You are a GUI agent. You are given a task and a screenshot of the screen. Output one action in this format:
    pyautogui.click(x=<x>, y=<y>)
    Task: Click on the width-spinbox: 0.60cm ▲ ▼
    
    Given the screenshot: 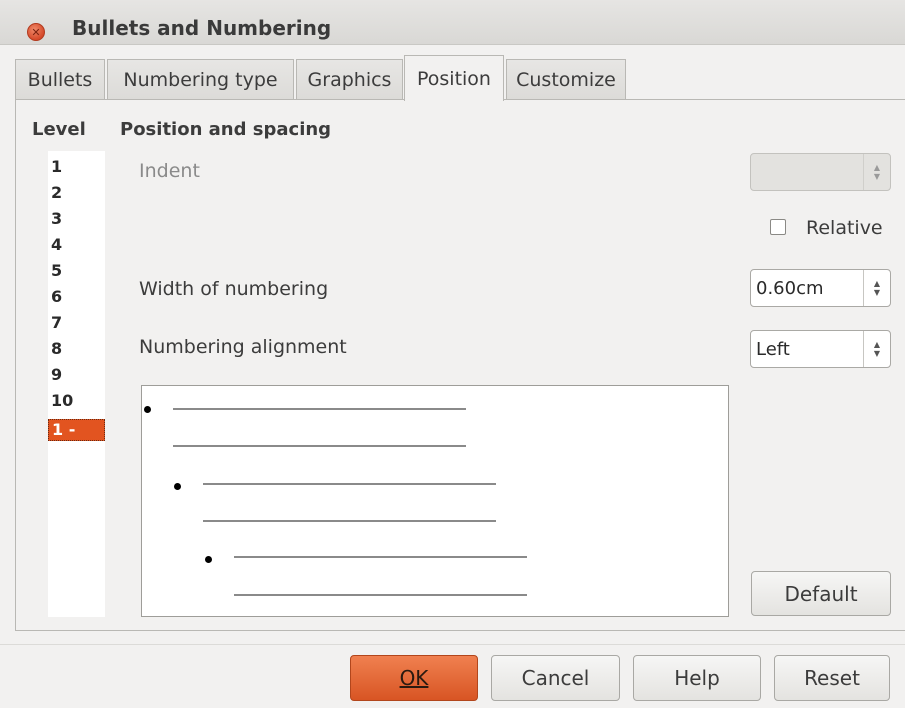 What is the action you would take?
    pyautogui.click(x=820, y=288)
    